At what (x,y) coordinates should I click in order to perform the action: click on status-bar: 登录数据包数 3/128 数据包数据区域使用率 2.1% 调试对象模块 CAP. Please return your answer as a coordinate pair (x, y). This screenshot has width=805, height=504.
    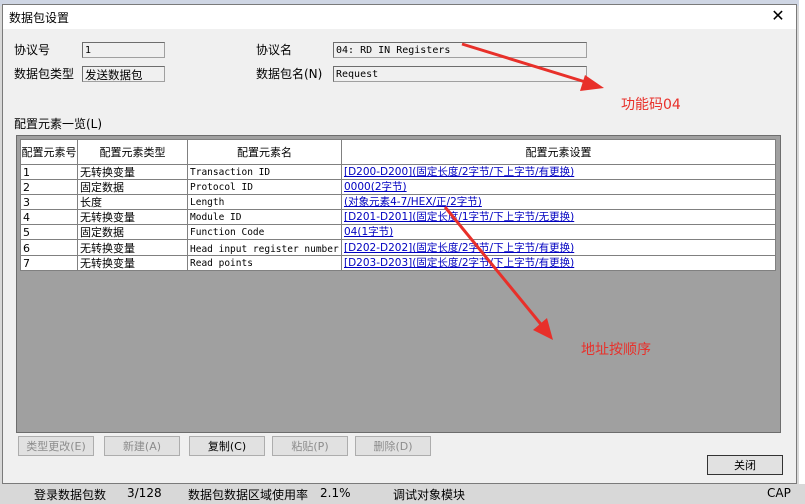
    Looking at the image, I should click on (402, 494).